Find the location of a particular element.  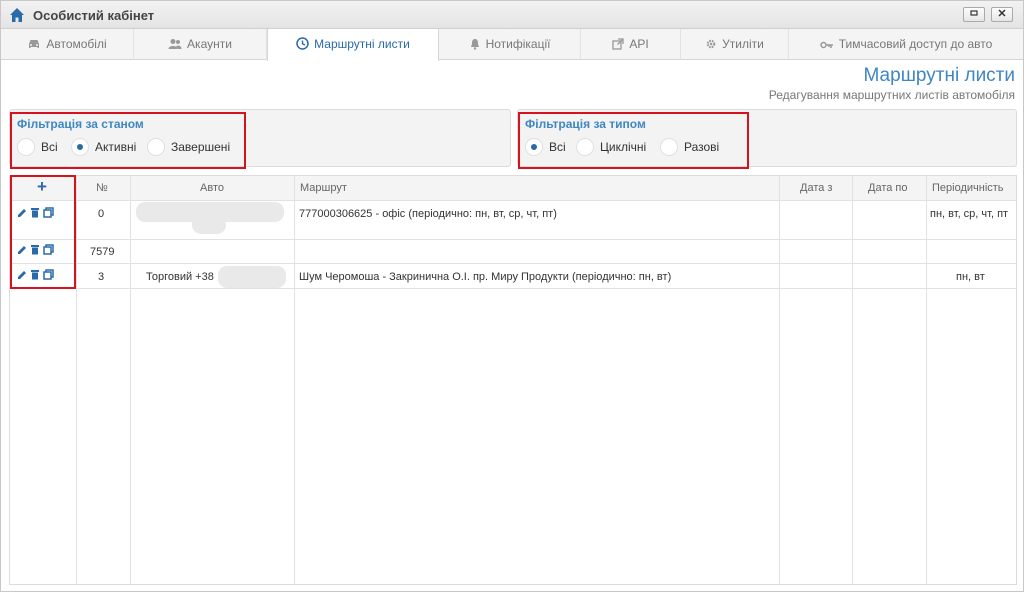

type-radio-all-label: Всі is located at coordinates (557, 147).